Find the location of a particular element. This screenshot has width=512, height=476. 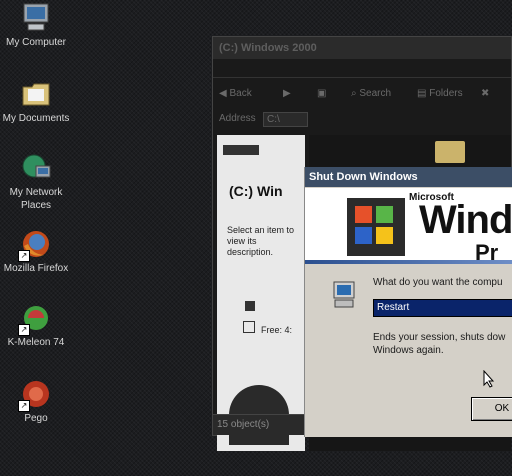

forward-button: ▶ is located at coordinates (287, 94).